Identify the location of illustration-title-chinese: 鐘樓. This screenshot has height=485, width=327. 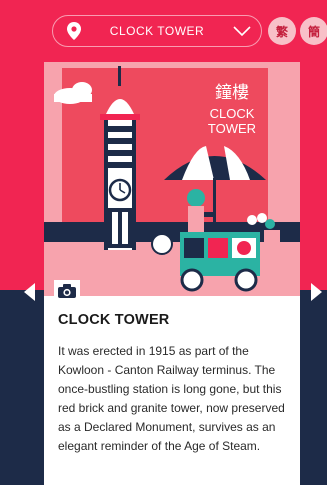
(232, 93).